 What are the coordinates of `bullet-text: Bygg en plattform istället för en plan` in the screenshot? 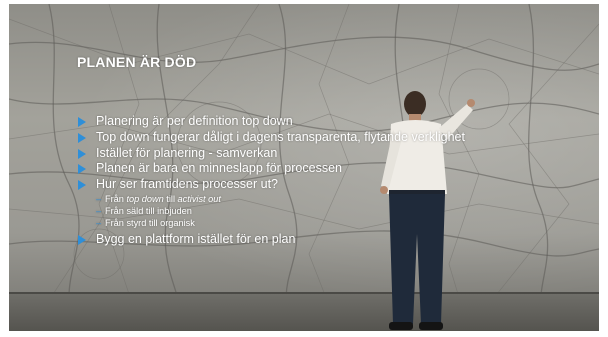 It's located at (196, 238).